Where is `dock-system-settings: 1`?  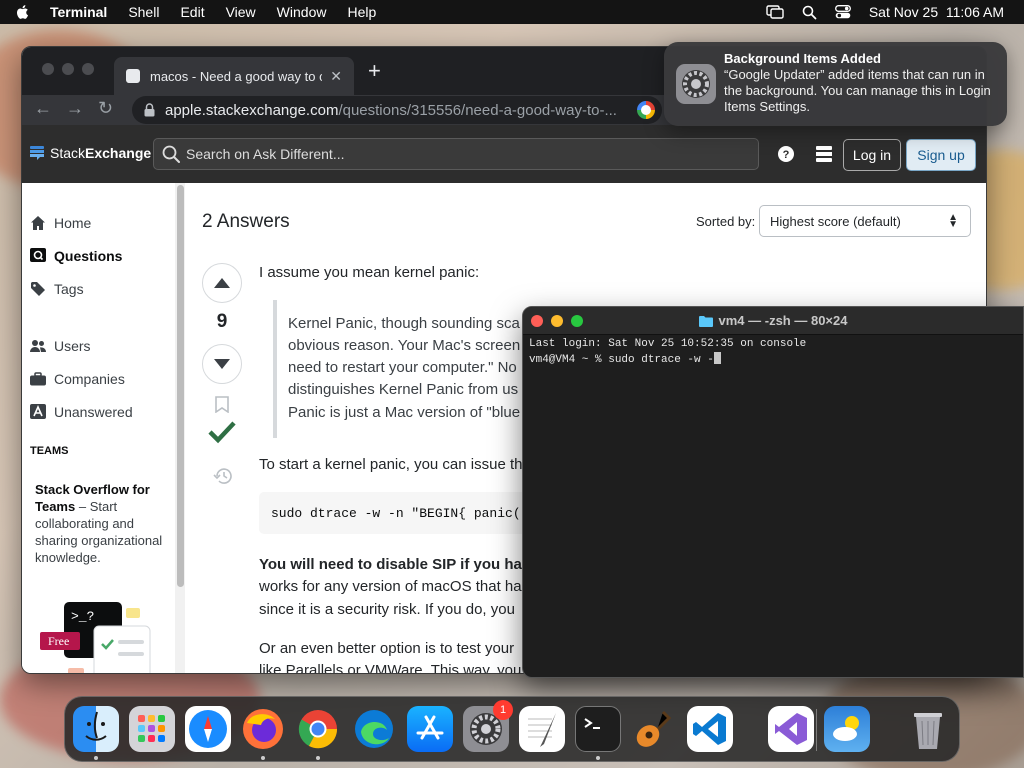
dock-system-settings: 1 is located at coordinates (488, 726).